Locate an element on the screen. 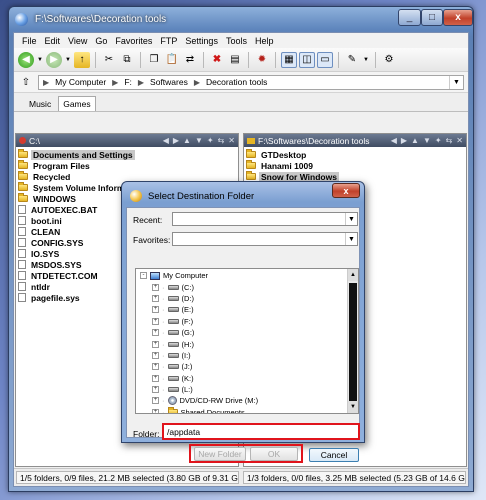 This screenshot has width=486, height=500. copy-to-icon: ⧉ is located at coordinates (127, 60).